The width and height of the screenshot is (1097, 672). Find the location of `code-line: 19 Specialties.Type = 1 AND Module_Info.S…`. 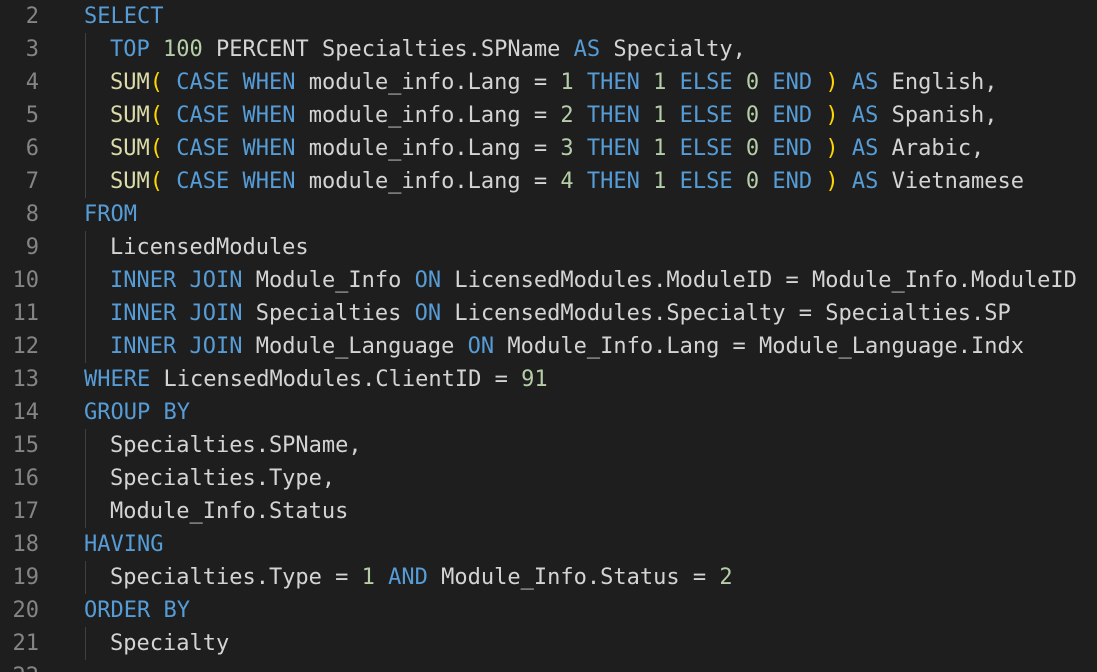

code-line: 19 Specialties.Type = 1 AND Module_Info.S… is located at coordinates (548, 577).